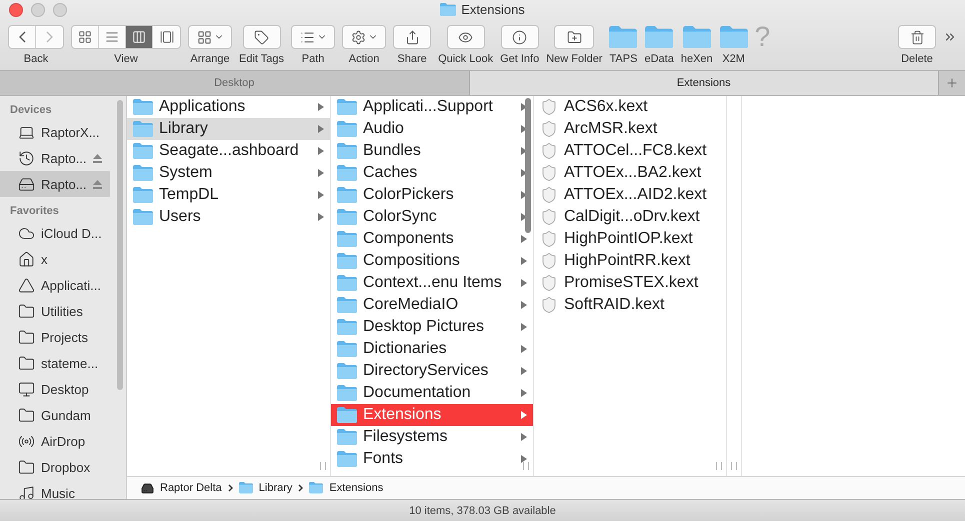  Describe the element at coordinates (704, 83) in the screenshot. I see `tab: Extensions` at that location.